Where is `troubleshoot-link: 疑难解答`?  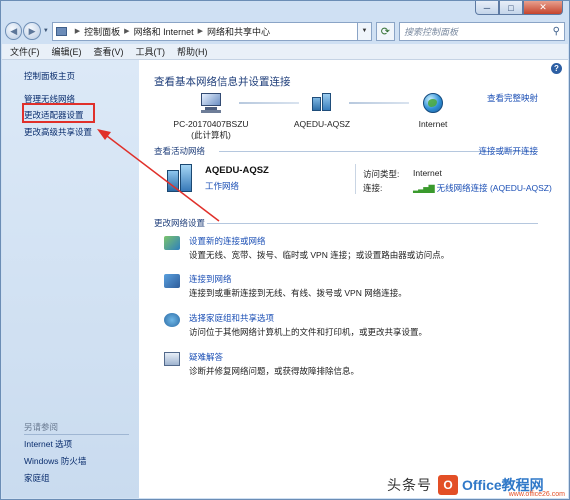 troubleshoot-link: 疑难解答 is located at coordinates (206, 357).